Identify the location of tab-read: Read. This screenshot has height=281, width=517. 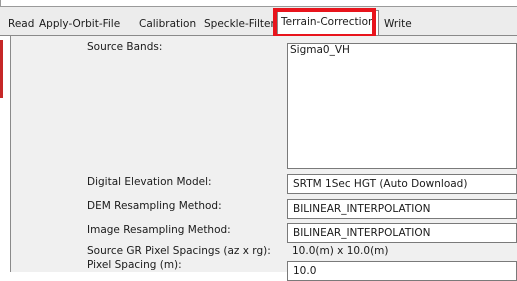
(21, 24).